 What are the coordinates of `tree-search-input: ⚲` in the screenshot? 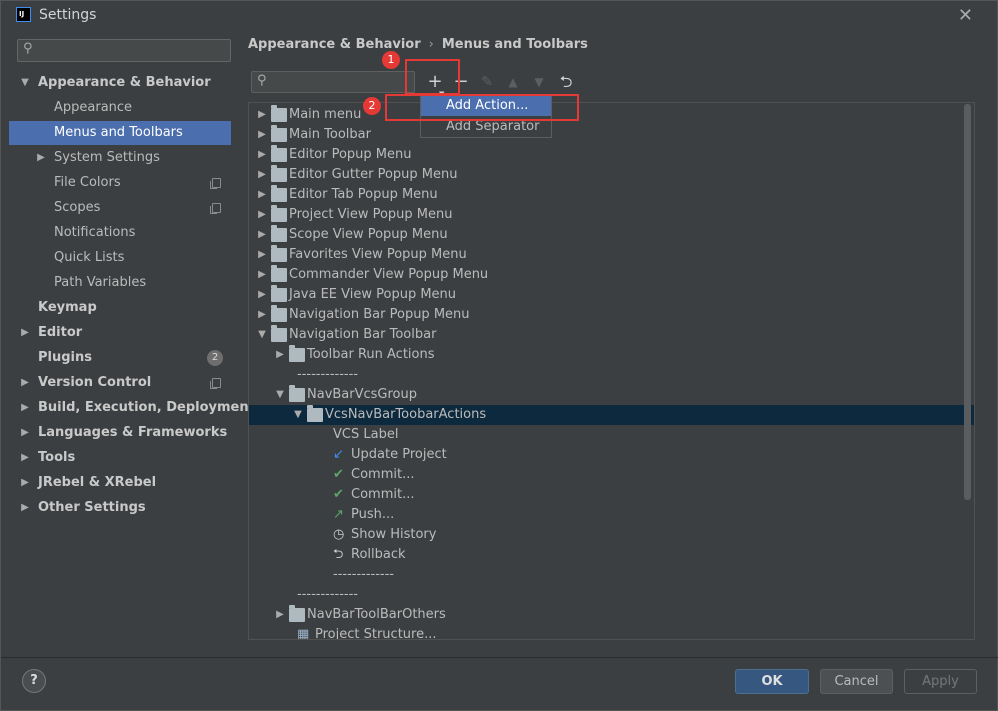 It's located at (333, 82).